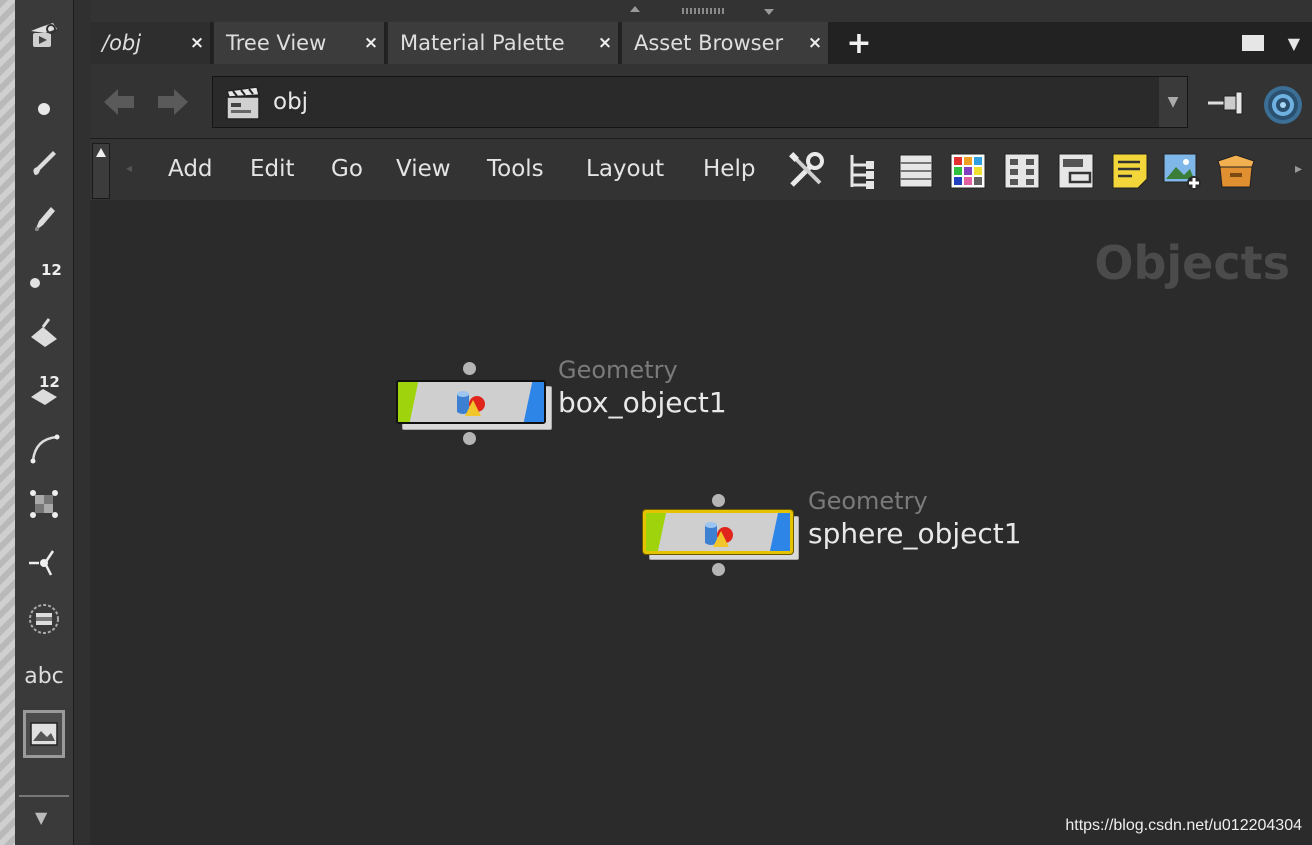  What do you see at coordinates (44, 796) in the screenshot?
I see `toolbar-divider` at bounding box center [44, 796].